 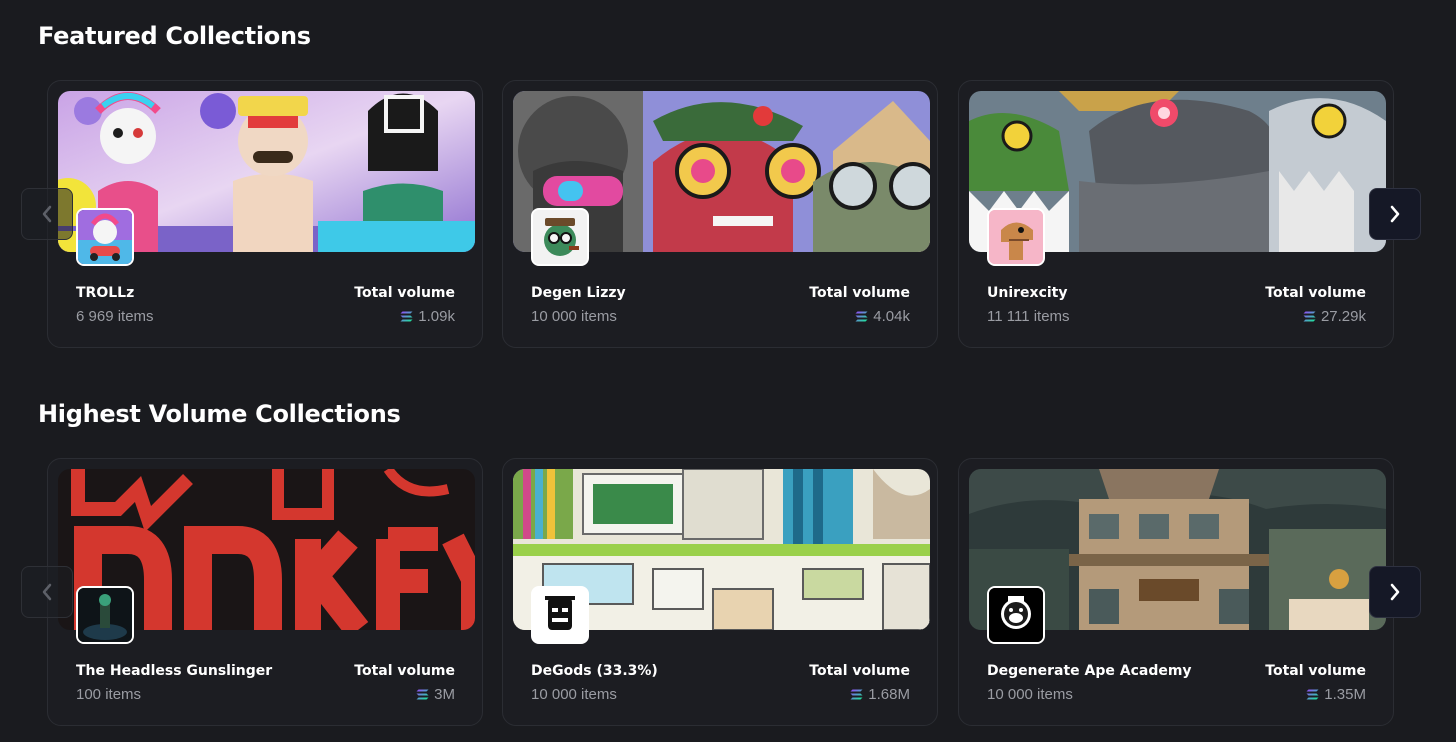 I want to click on total-volume-value: 3M, so click(x=435, y=694).